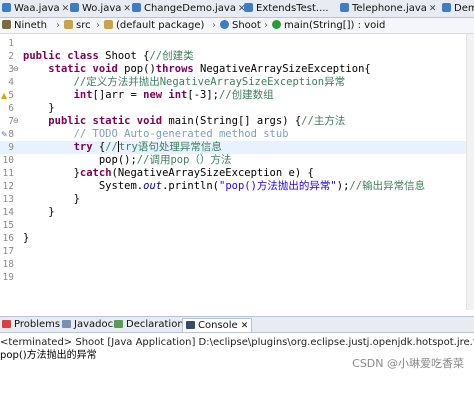 The image size is (474, 402). What do you see at coordinates (233, 212) in the screenshot?
I see `code-line: 14 }` at bounding box center [233, 212].